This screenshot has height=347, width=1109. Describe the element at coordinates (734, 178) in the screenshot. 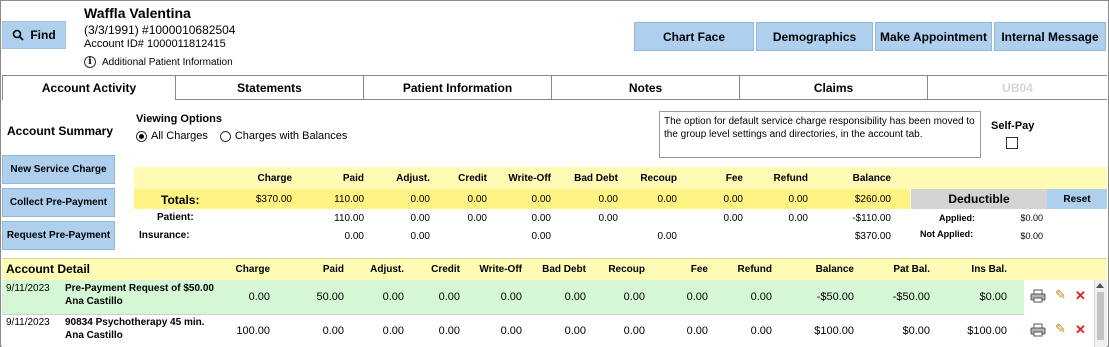

I see `summary-col-header: Fee` at that location.